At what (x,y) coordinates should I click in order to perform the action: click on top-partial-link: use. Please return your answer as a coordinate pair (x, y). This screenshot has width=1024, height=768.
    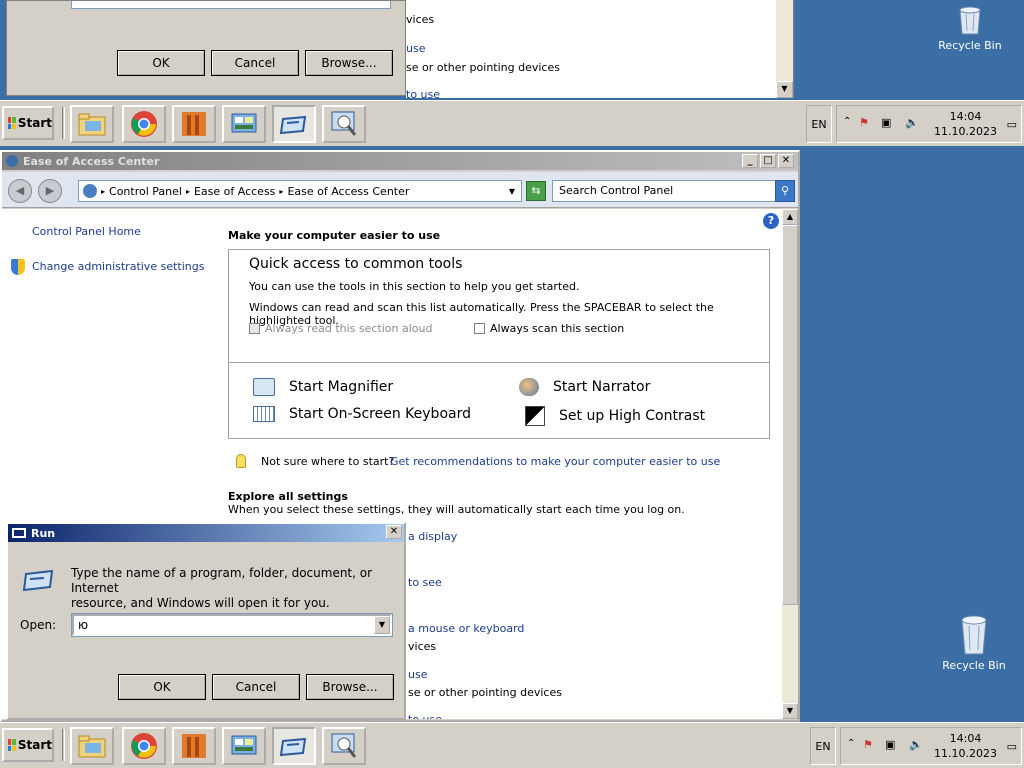
    Looking at the image, I should click on (415, 48).